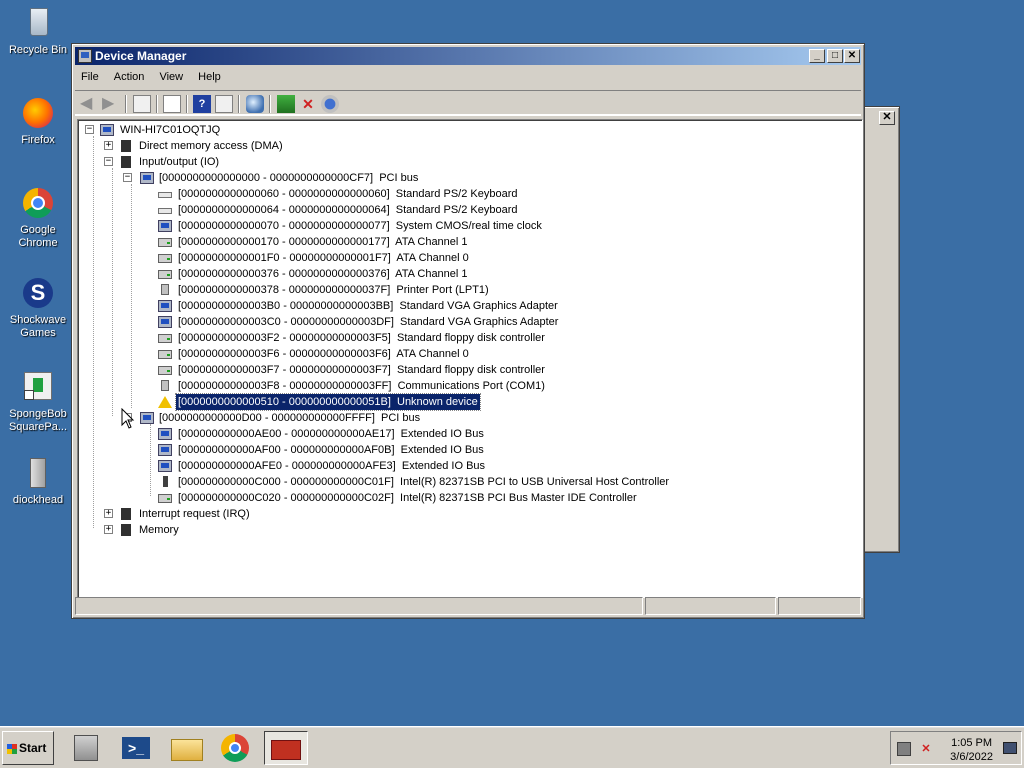 This screenshot has height=768, width=1024. I want to click on port-icon, so click(165, 385).